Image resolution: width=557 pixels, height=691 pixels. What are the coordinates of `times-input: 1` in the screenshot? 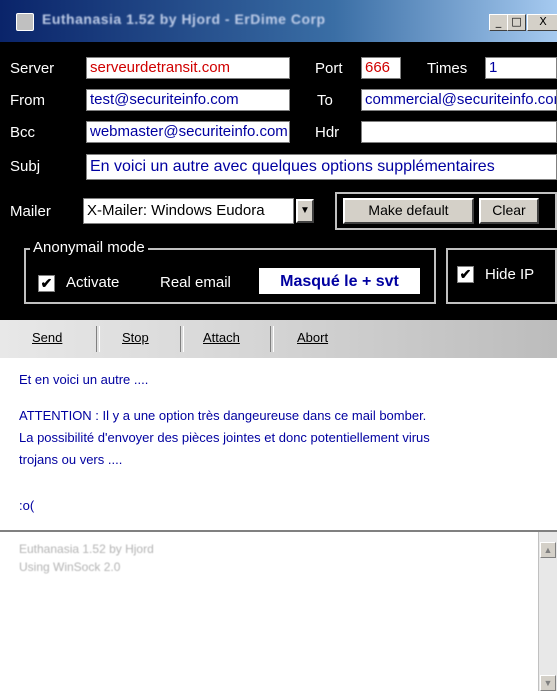 It's located at (521, 68).